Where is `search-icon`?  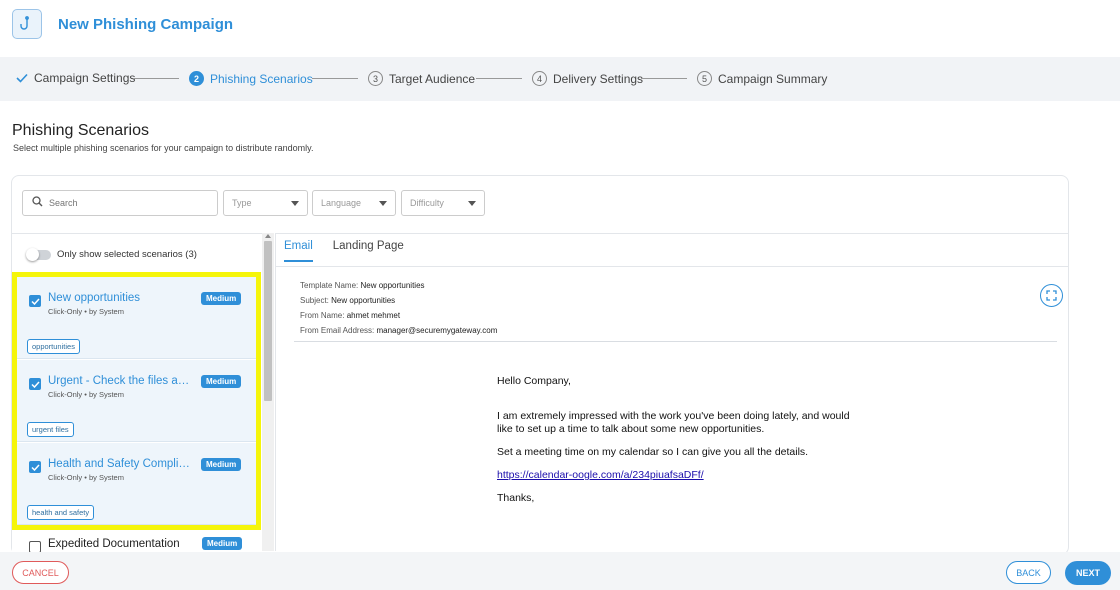
search-icon is located at coordinates (37, 203).